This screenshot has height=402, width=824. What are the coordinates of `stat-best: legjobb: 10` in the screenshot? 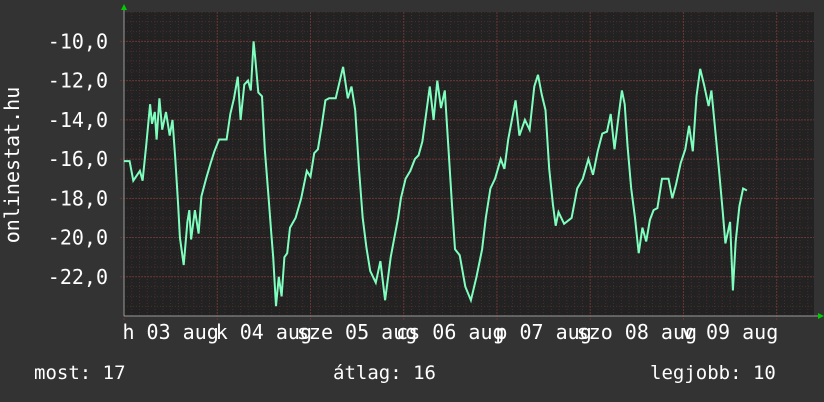 It's located at (713, 373).